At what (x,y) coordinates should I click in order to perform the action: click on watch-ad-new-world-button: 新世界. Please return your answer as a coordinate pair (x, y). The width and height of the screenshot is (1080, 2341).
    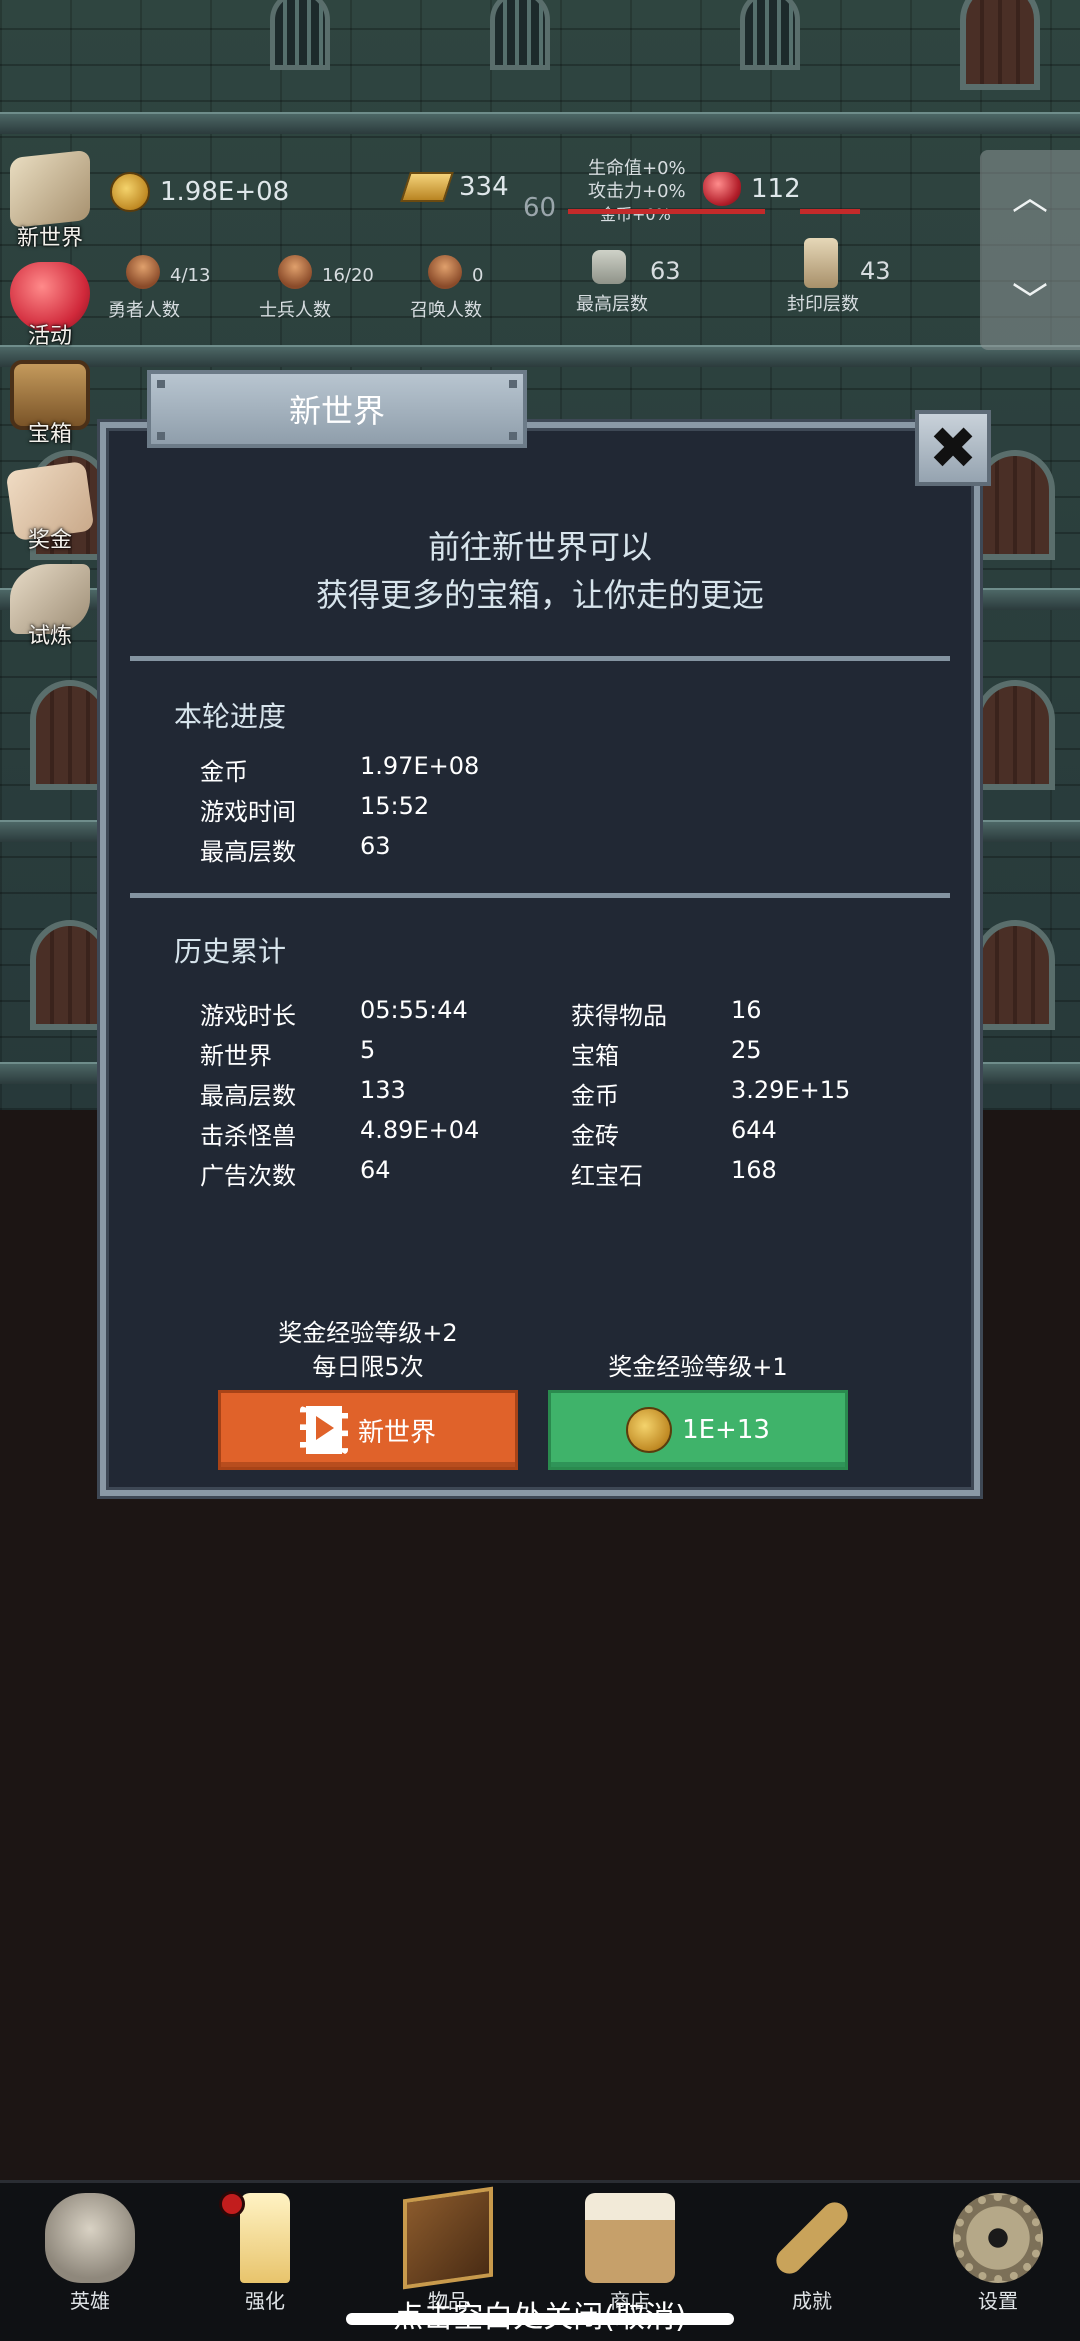
    Looking at the image, I should click on (368, 1430).